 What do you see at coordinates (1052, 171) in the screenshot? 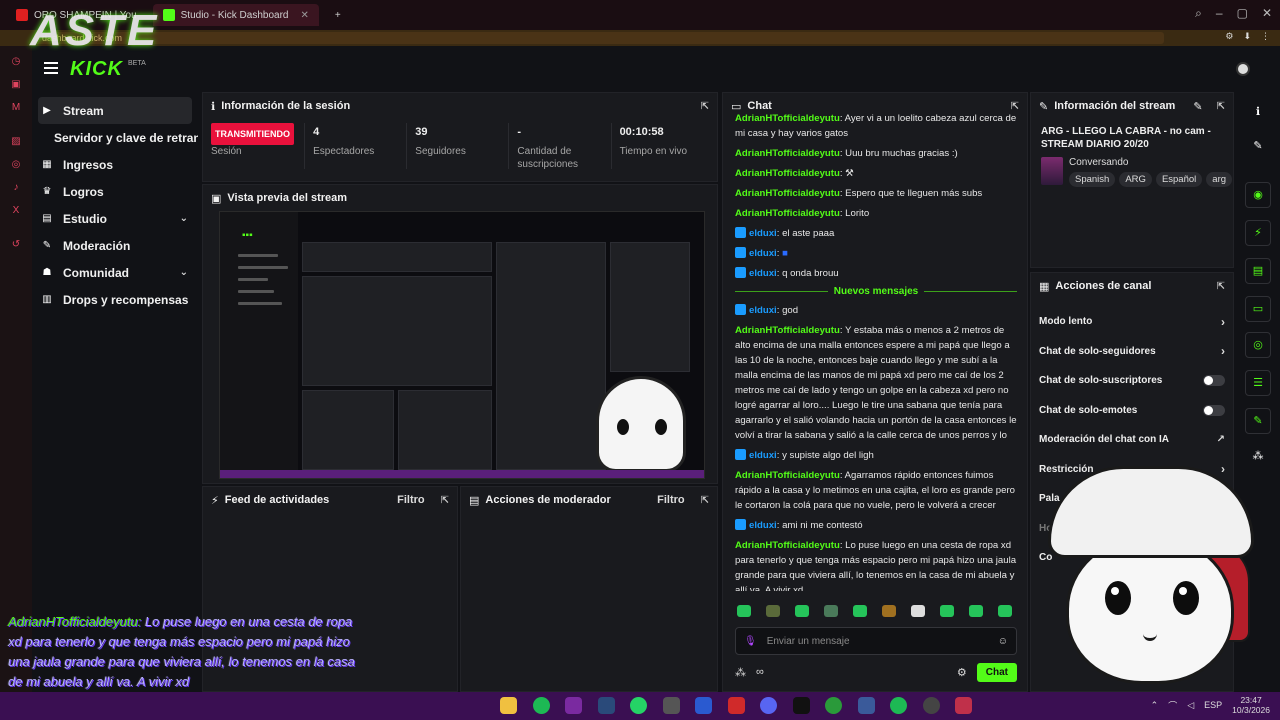
I see `category-thumbnail` at bounding box center [1052, 171].